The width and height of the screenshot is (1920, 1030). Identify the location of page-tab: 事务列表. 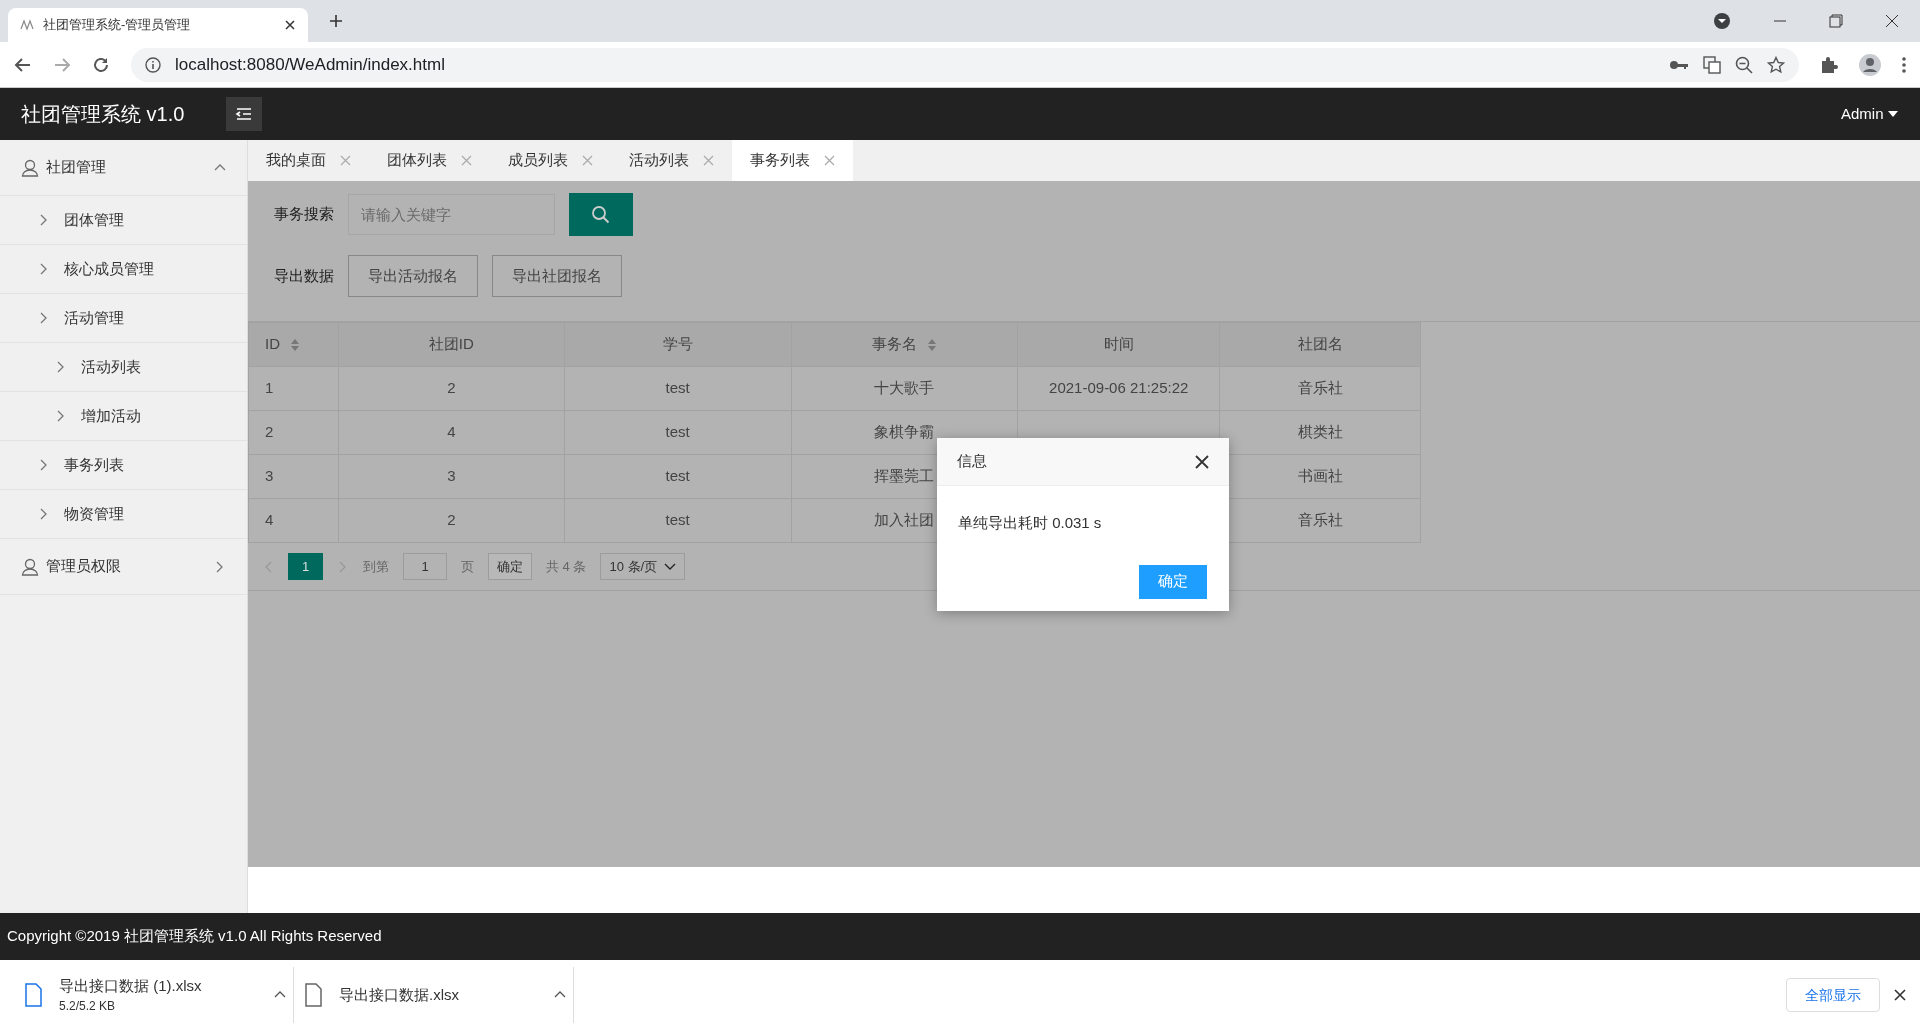
(792, 160).